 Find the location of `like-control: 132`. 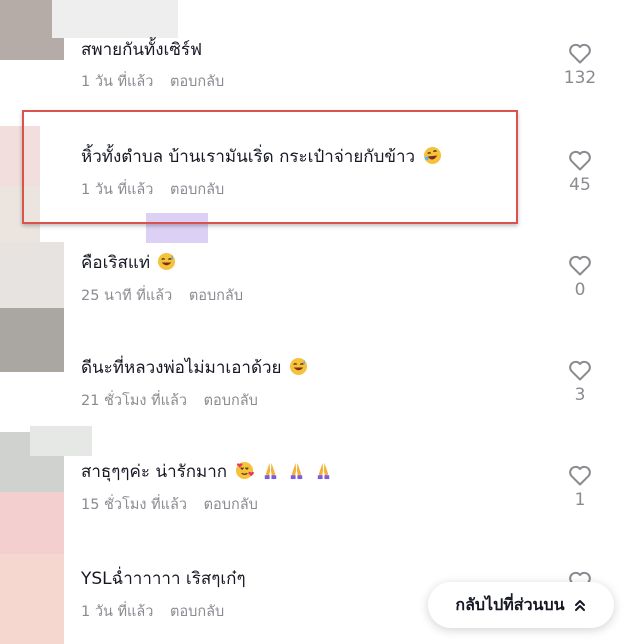

like-control: 132 is located at coordinates (580, 65).